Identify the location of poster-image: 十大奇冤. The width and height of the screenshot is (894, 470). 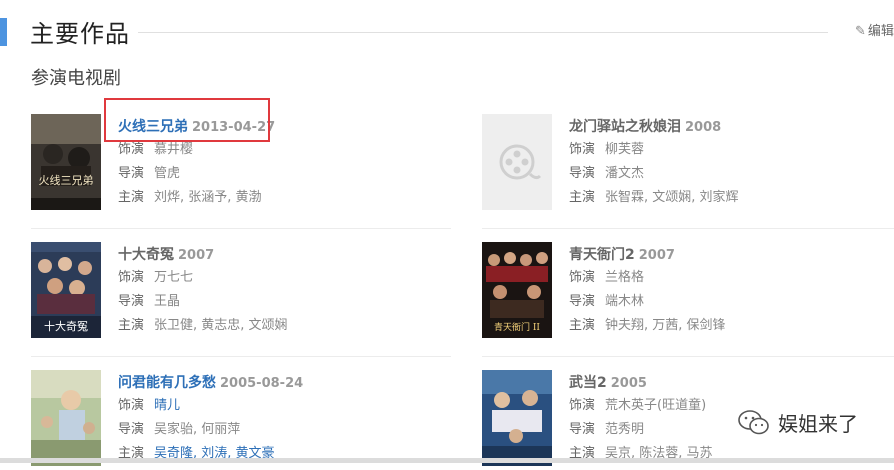
(66, 290).